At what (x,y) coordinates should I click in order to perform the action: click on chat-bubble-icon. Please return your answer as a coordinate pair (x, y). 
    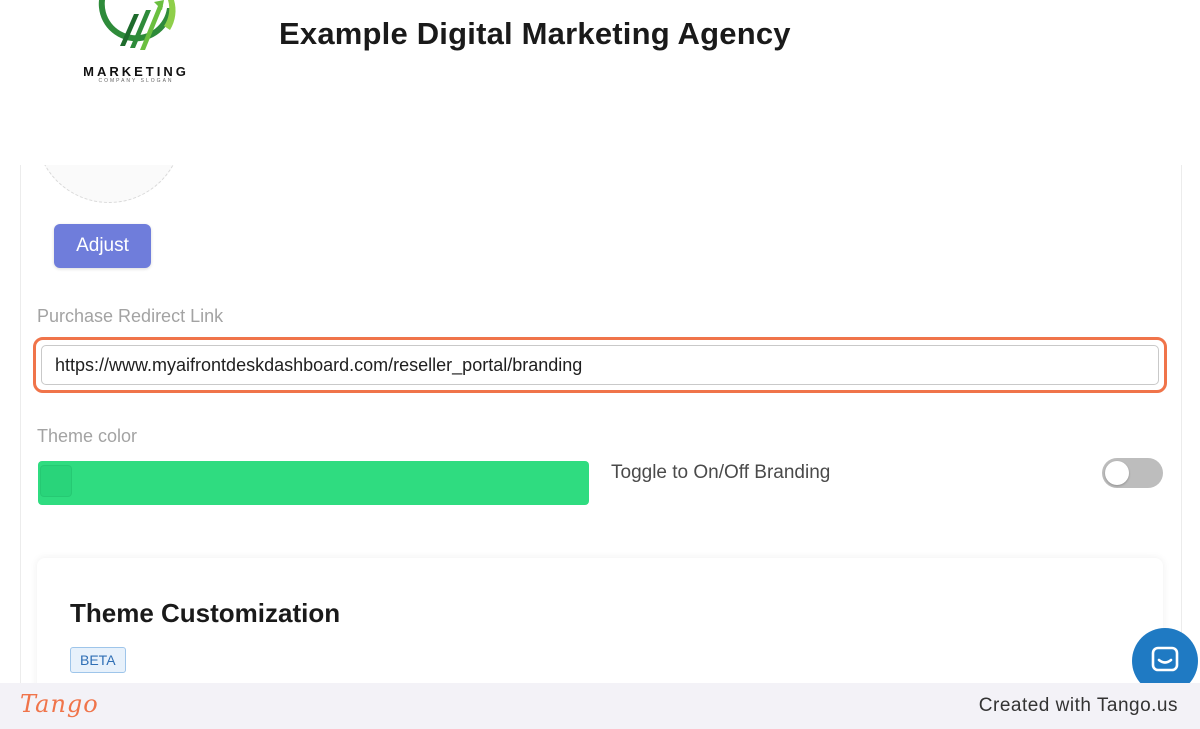
    Looking at the image, I should click on (1165, 659).